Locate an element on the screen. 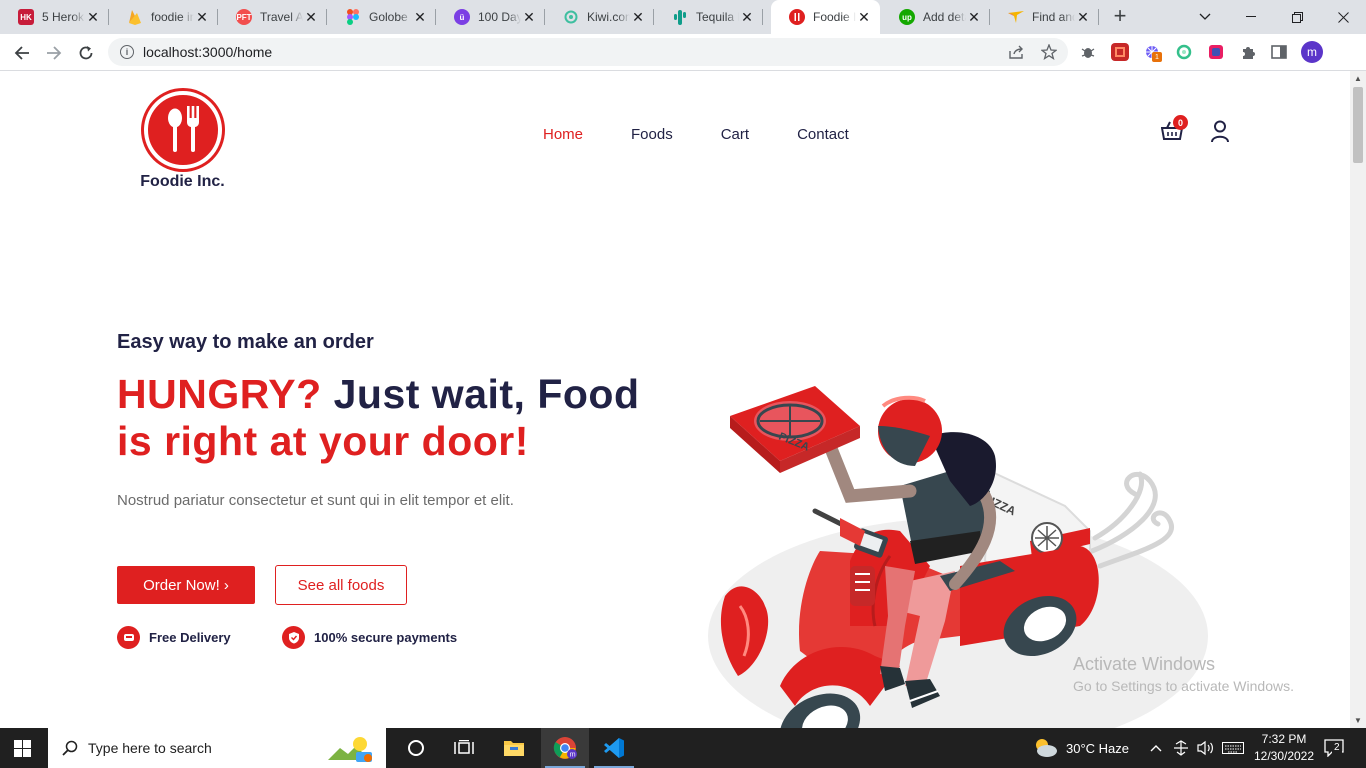 This screenshot has height=768, width=1366. cortana-circle-icon is located at coordinates (416, 748).